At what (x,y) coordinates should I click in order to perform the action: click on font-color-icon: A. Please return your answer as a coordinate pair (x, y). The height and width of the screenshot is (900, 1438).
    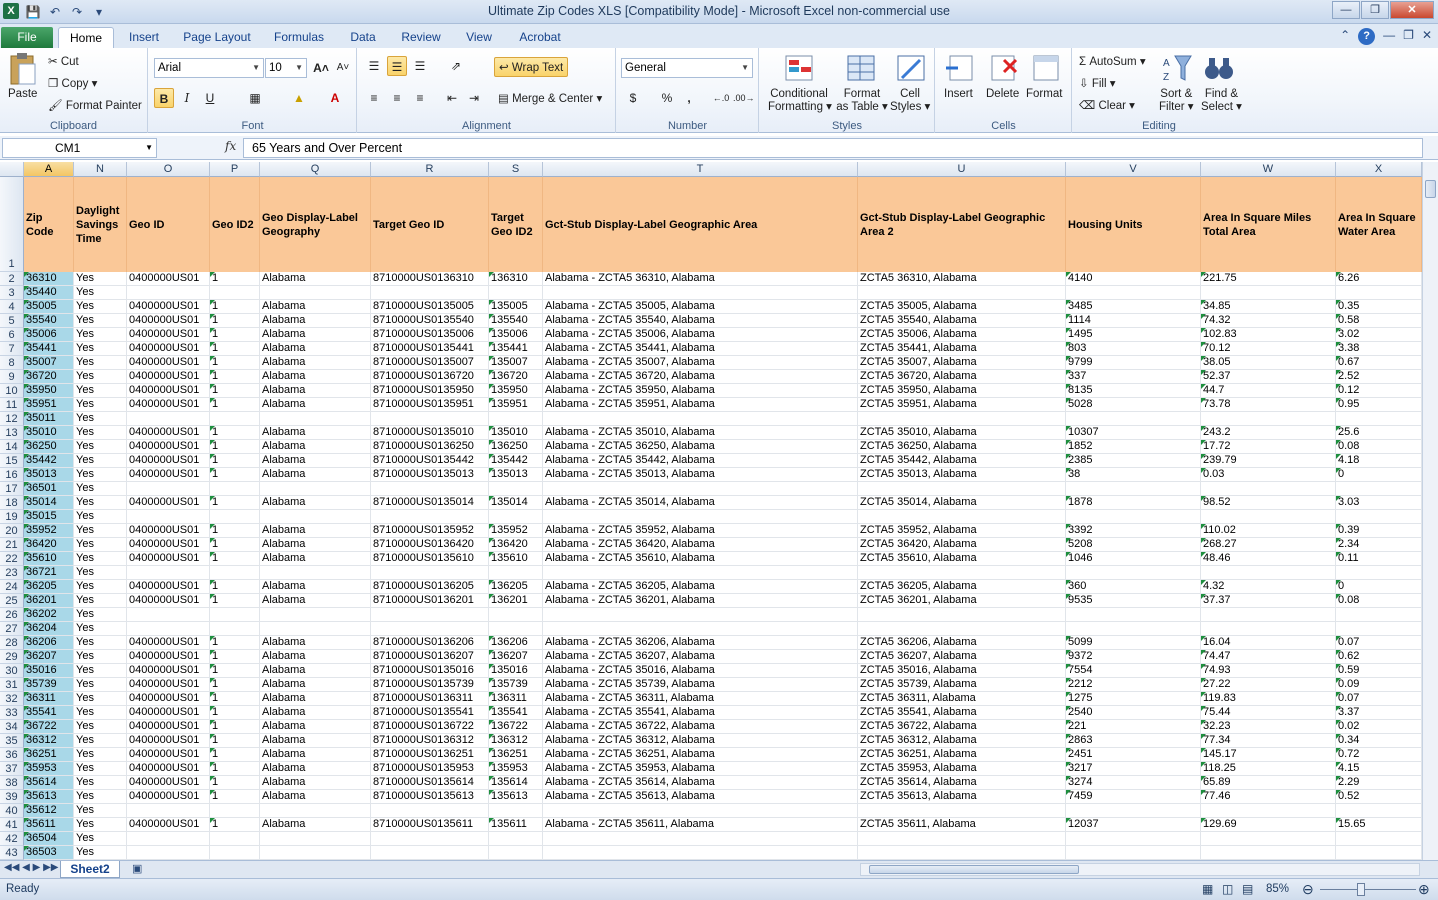
    Looking at the image, I should click on (335, 98).